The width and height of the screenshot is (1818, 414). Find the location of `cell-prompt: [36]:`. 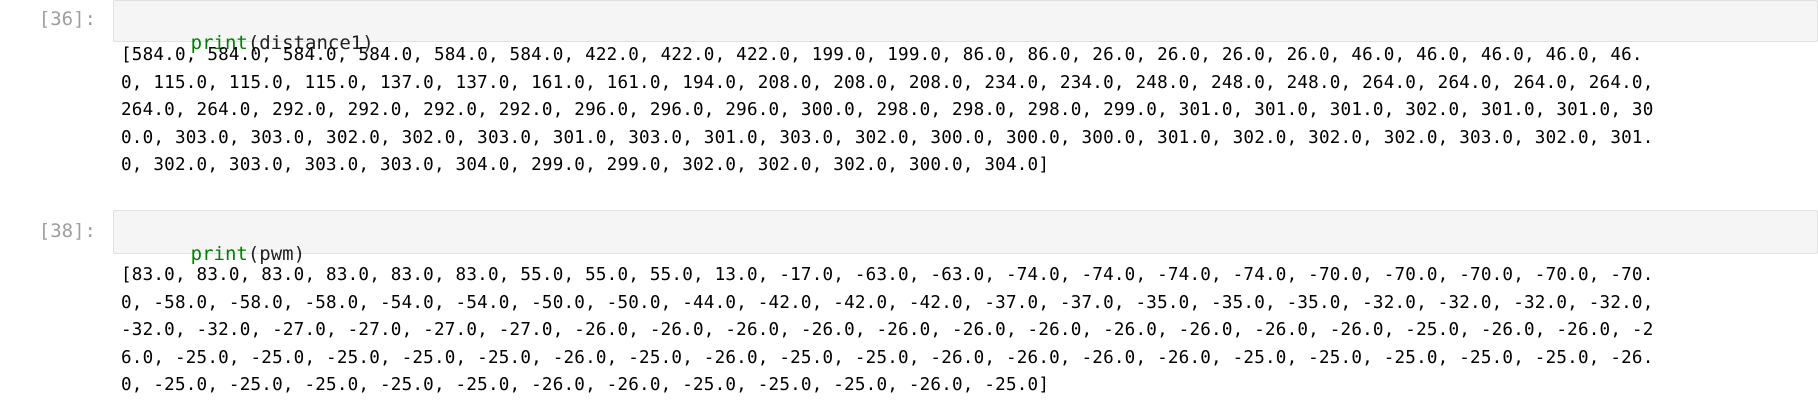

cell-prompt: [36]: is located at coordinates (67, 19).